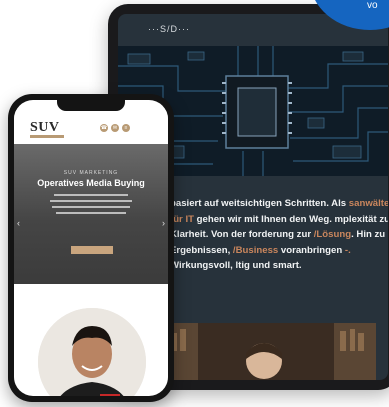 This screenshot has height=407, width=389. I want to click on chevron-left-icon: ‹, so click(18, 223).